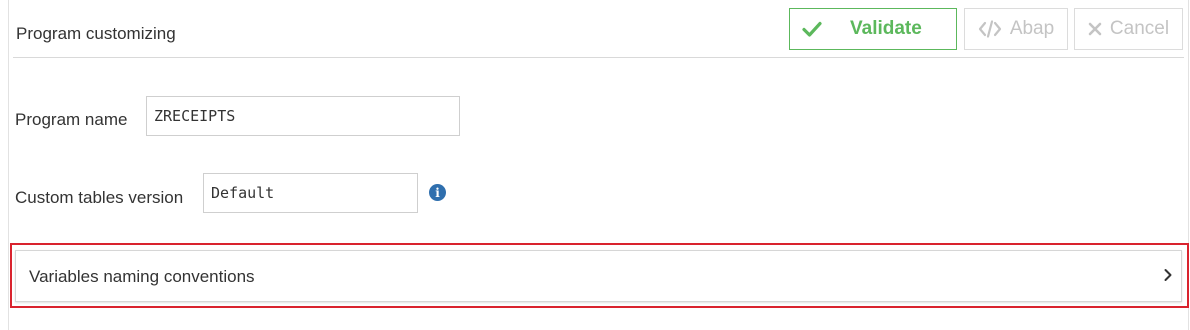 The width and height of the screenshot is (1190, 330). Describe the element at coordinates (1139, 28) in the screenshot. I see `cancel-label: Cancel` at that location.